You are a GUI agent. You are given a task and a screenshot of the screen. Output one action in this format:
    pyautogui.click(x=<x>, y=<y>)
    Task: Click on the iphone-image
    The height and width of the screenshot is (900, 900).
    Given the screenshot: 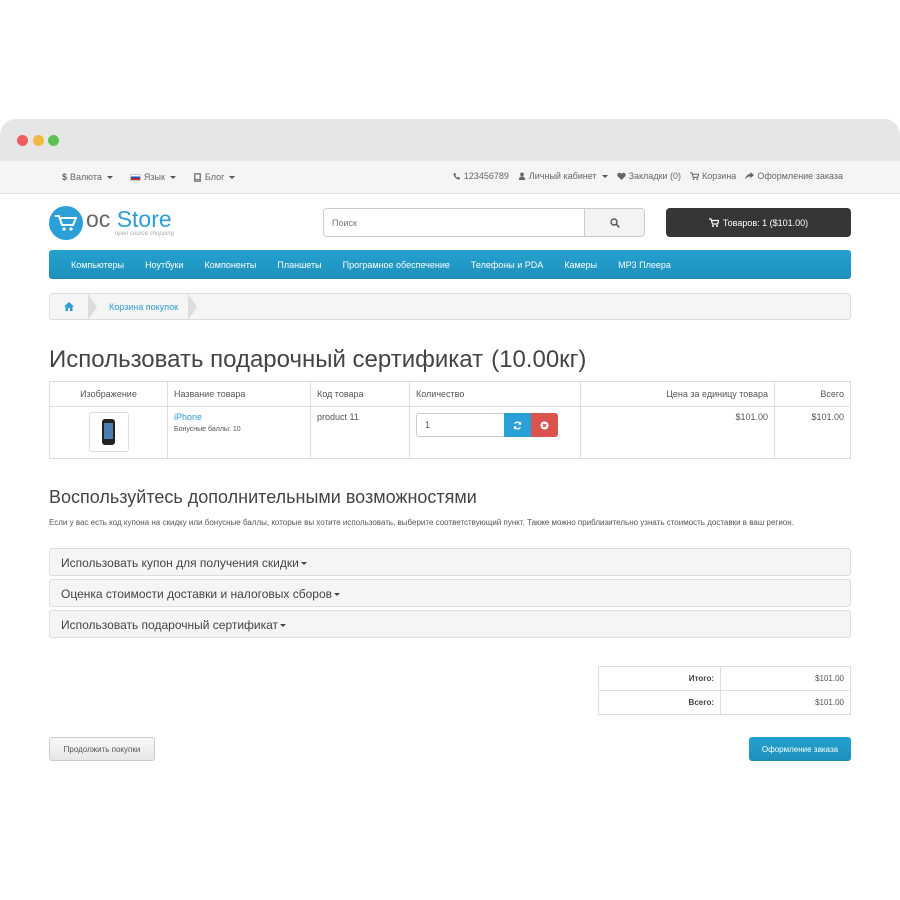 What is the action you would take?
    pyautogui.click(x=108, y=432)
    